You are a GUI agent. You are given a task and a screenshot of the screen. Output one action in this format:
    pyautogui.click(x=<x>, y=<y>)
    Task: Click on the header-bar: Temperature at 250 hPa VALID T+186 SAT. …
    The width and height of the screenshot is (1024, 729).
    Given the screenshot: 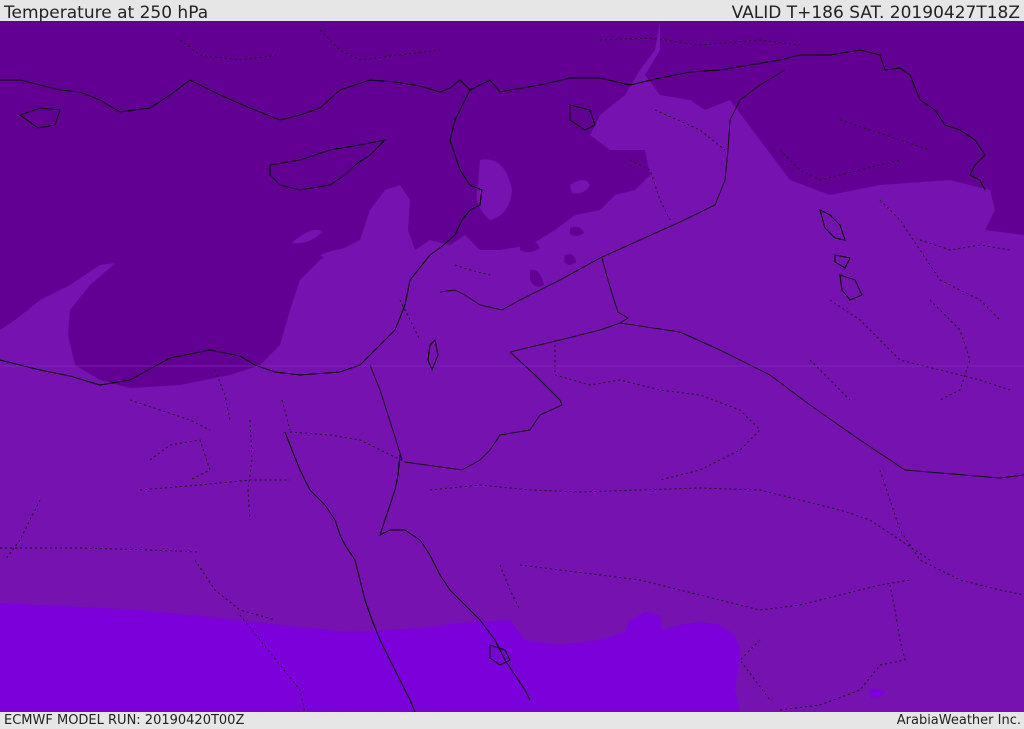 What is the action you would take?
    pyautogui.click(x=512, y=11)
    